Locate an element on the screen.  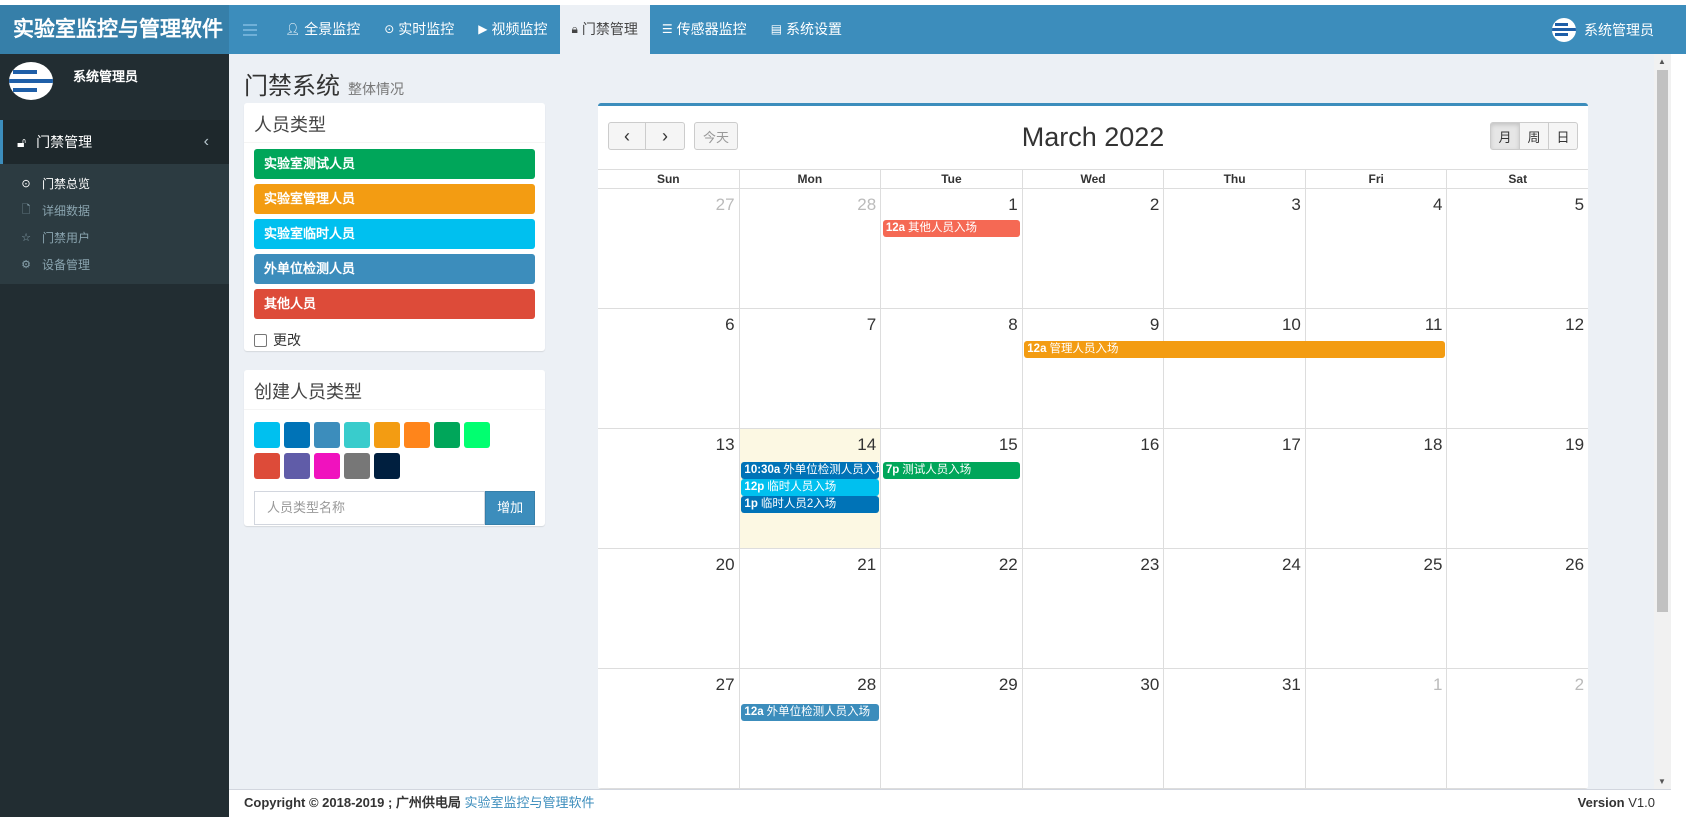
calendar-event: 7p 测试人员入场 is located at coordinates (951, 470).